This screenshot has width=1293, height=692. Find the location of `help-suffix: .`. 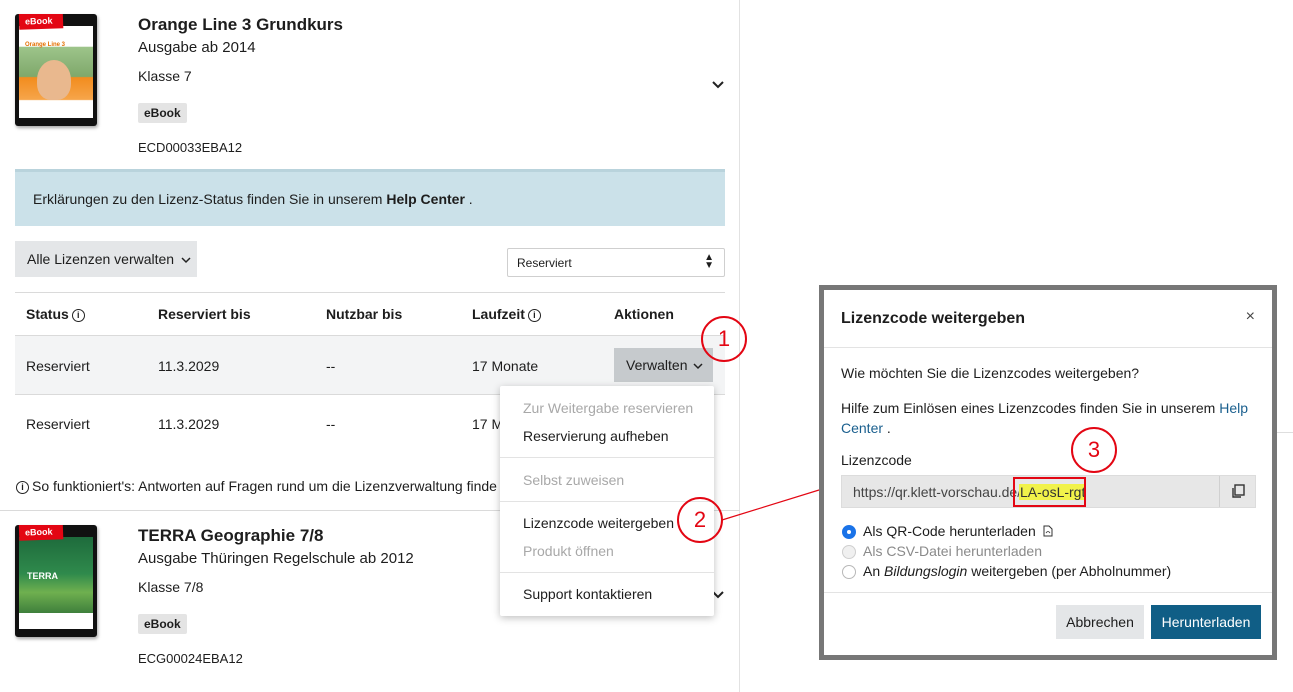

help-suffix: . is located at coordinates (887, 428).